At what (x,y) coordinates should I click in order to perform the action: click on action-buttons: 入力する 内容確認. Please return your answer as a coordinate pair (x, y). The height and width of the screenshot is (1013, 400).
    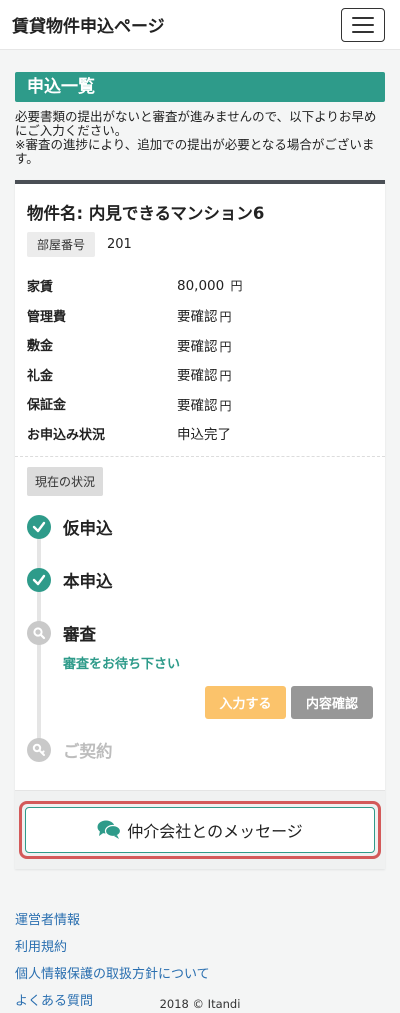
    Looking at the image, I should click on (200, 702).